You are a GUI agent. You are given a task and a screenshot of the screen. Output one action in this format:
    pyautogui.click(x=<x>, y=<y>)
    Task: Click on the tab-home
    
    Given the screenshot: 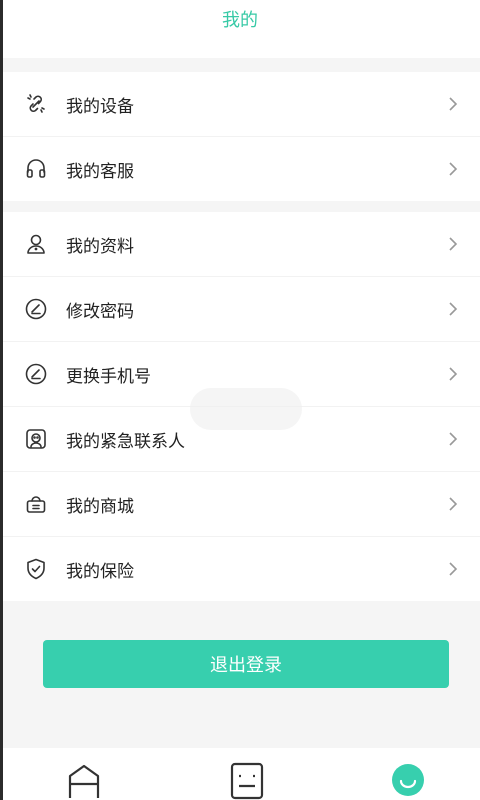 What is the action you would take?
    pyautogui.click(x=84, y=780)
    